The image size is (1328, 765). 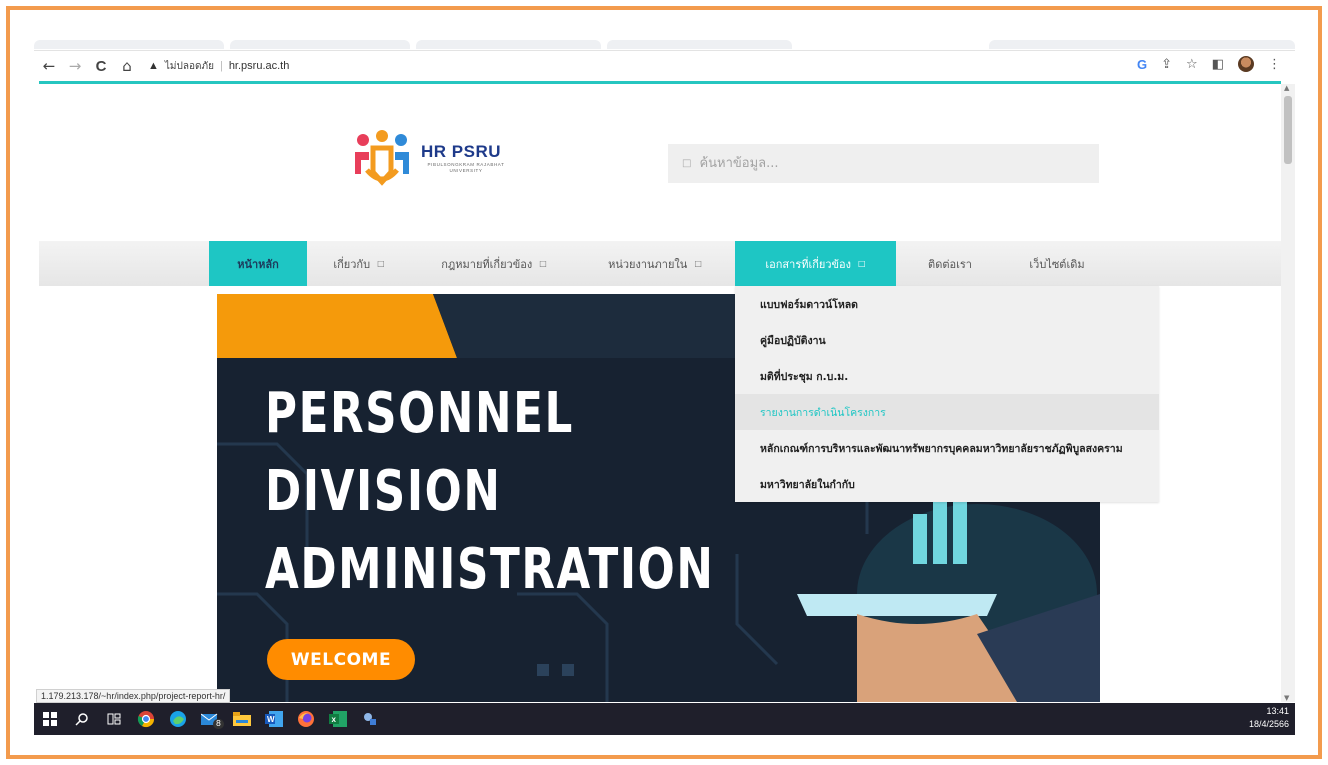 What do you see at coordinates (1142, 64) in the screenshot?
I see `google-translate-icon: G` at bounding box center [1142, 64].